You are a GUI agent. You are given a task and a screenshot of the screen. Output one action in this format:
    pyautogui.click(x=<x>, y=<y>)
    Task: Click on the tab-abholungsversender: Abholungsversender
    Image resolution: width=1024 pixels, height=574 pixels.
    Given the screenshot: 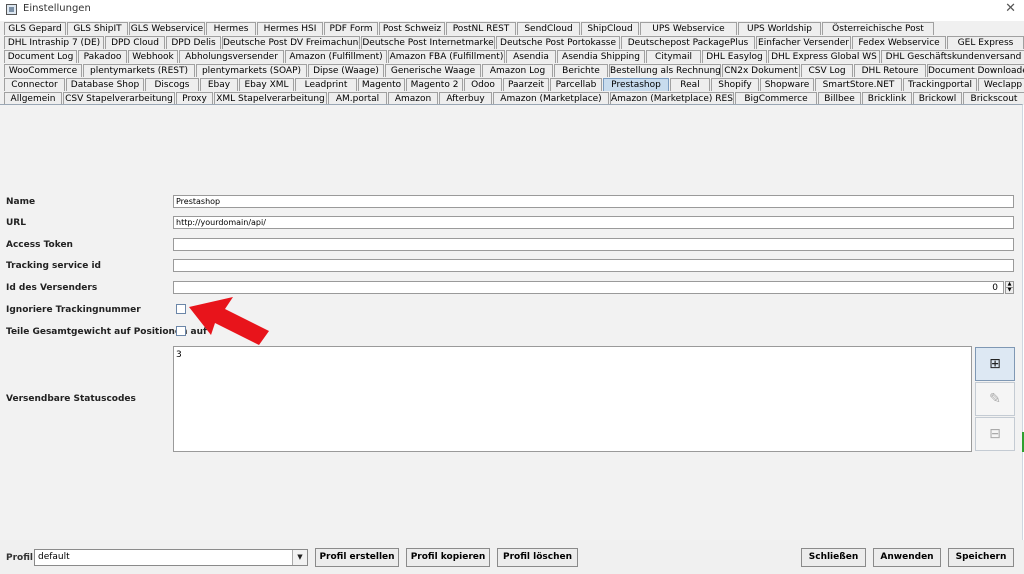 What is the action you would take?
    pyautogui.click(x=231, y=56)
    